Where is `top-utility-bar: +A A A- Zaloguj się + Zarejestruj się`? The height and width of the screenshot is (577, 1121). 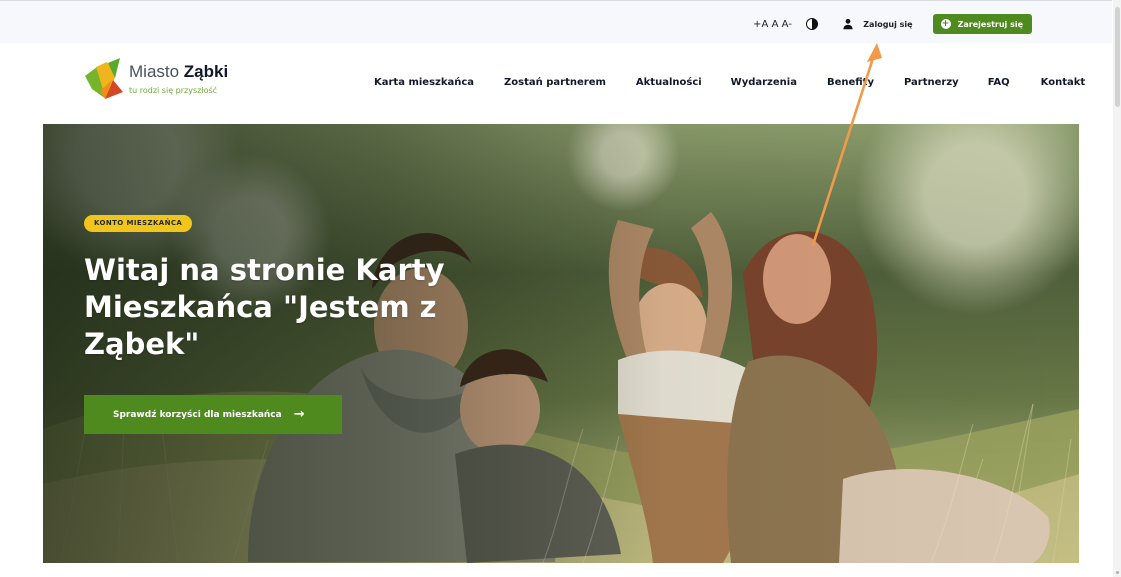 top-utility-bar: +A A A- Zaloguj się + Zarejestruj się is located at coordinates (556, 22).